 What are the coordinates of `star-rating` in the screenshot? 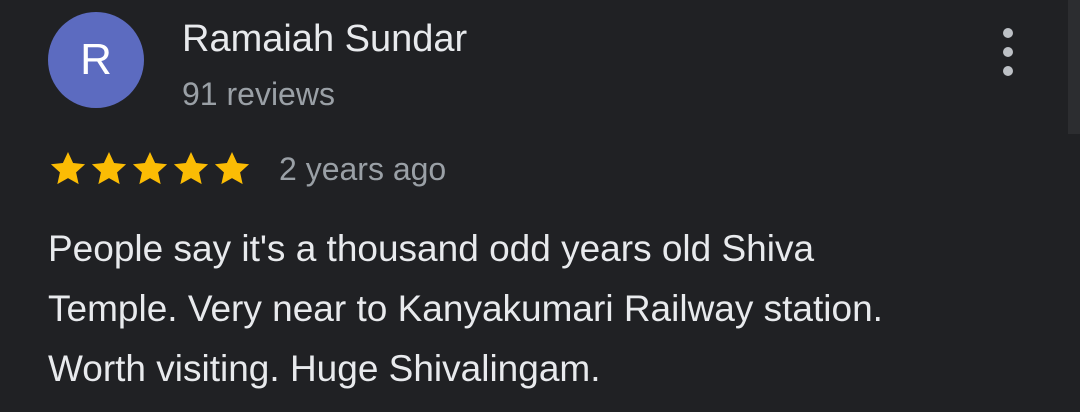 It's located at (150, 169).